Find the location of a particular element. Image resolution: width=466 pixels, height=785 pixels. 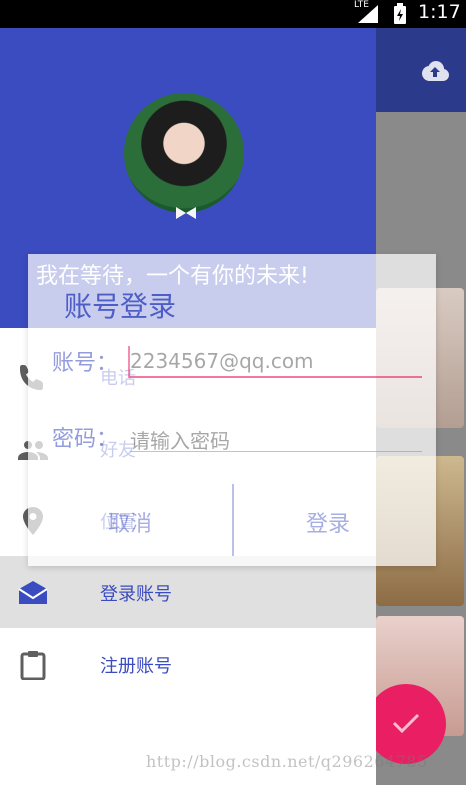

menu-label: 登录账号 is located at coordinates (136, 594).